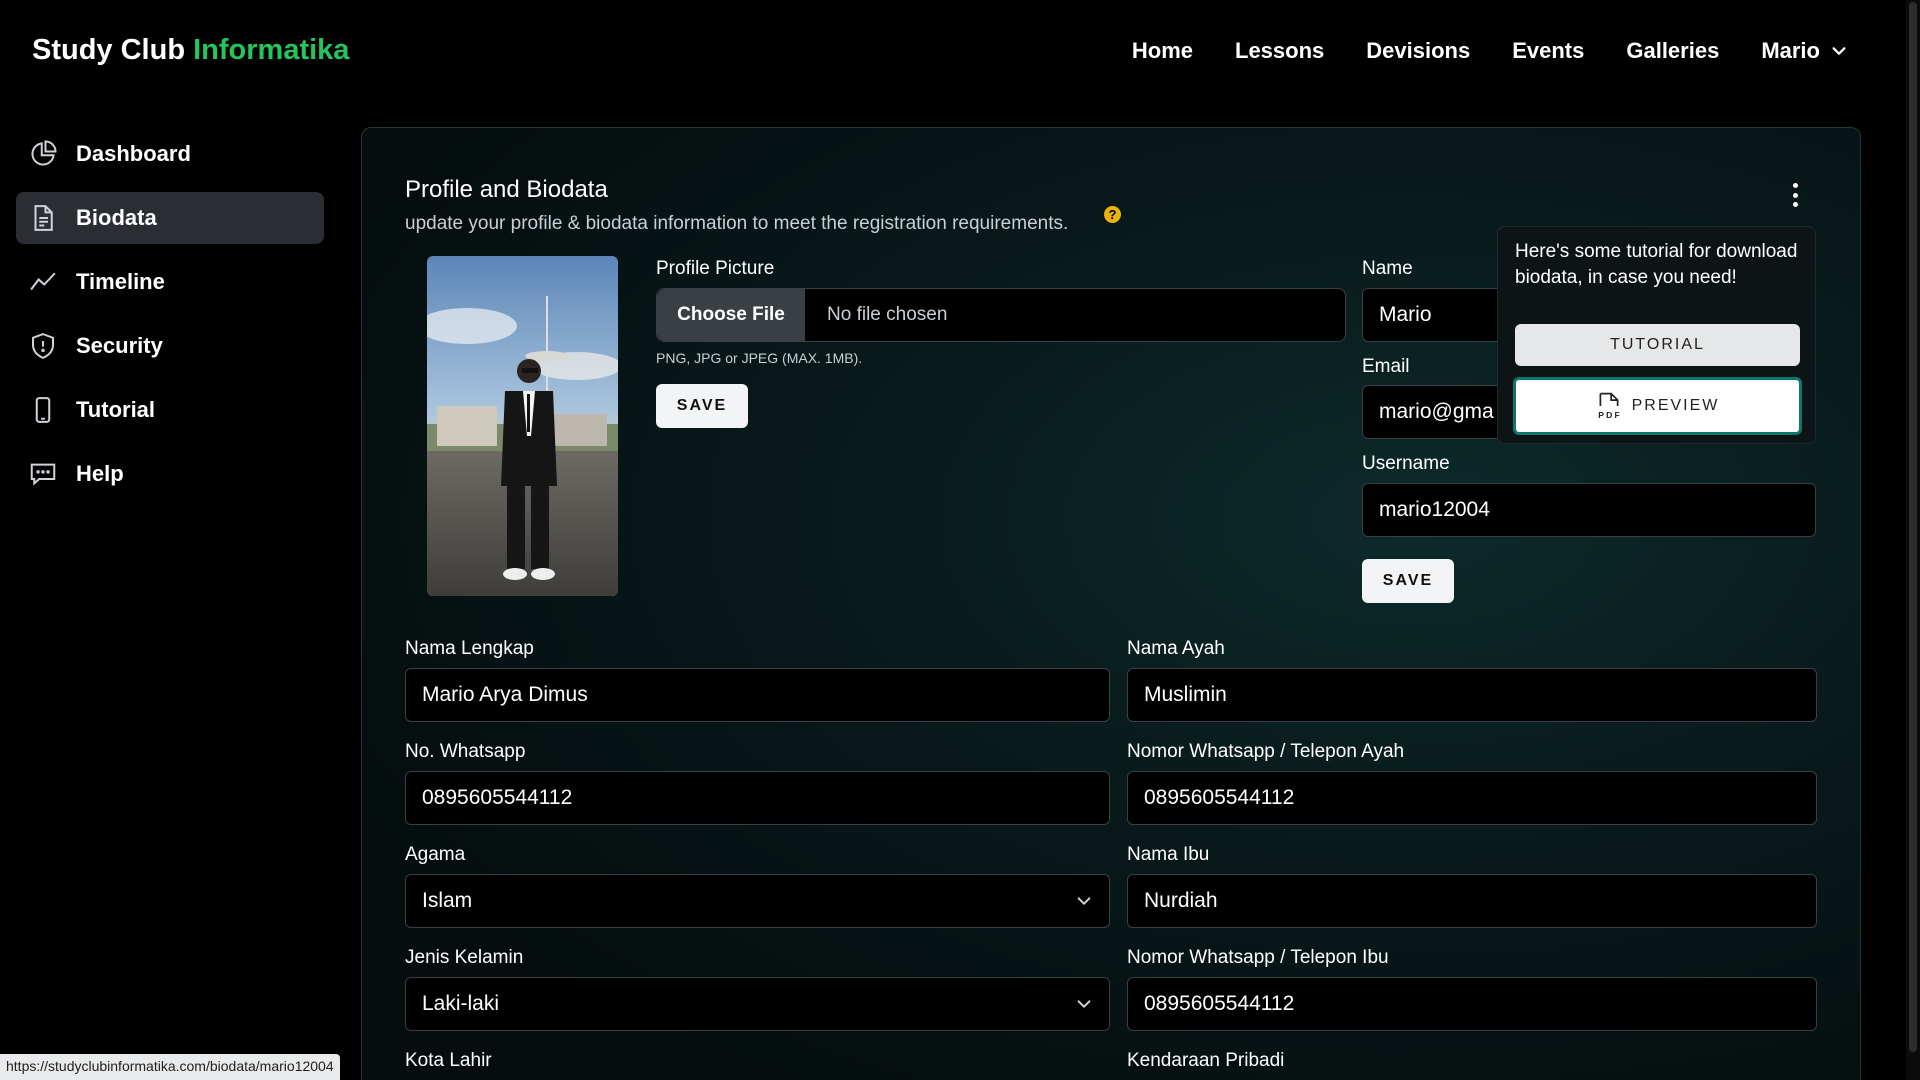 The width and height of the screenshot is (1920, 1080). I want to click on brand-name: Study Club, so click(109, 50).